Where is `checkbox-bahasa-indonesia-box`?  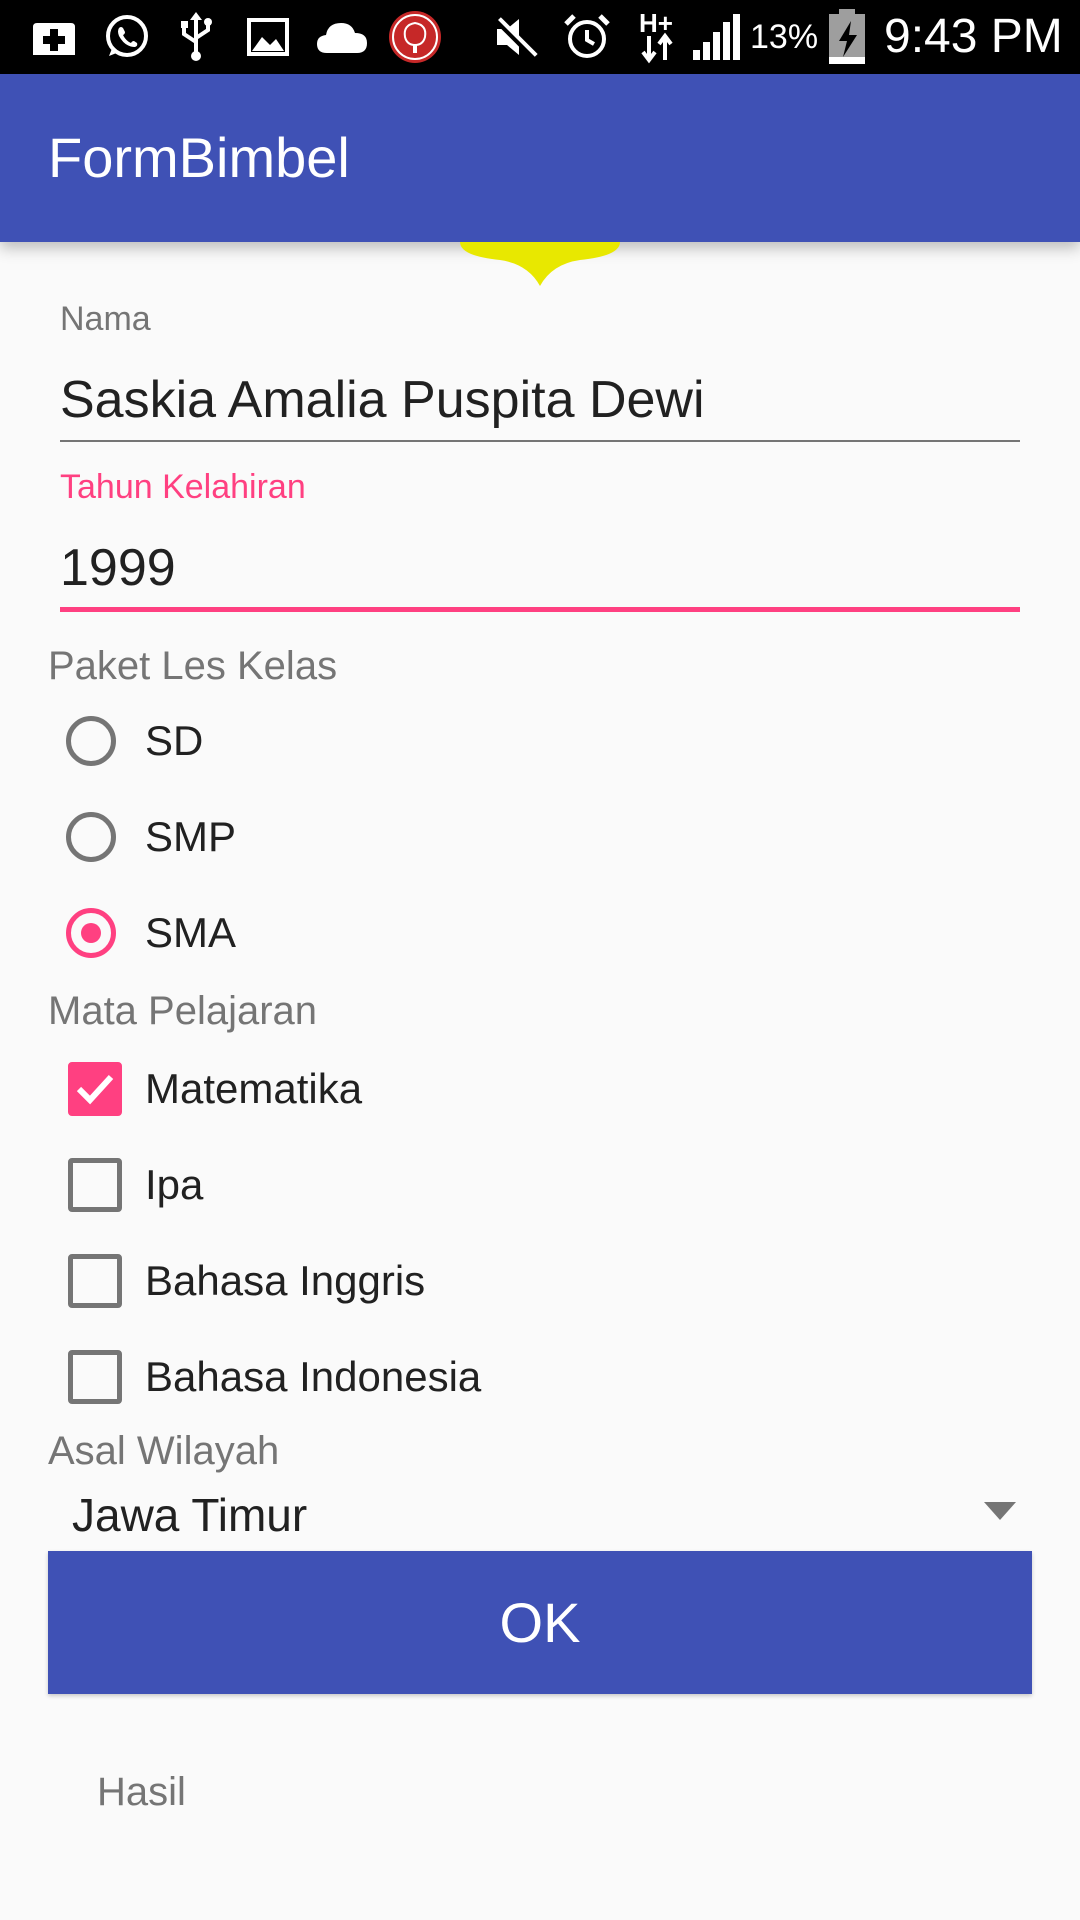
checkbox-bahasa-indonesia-box is located at coordinates (95, 1377).